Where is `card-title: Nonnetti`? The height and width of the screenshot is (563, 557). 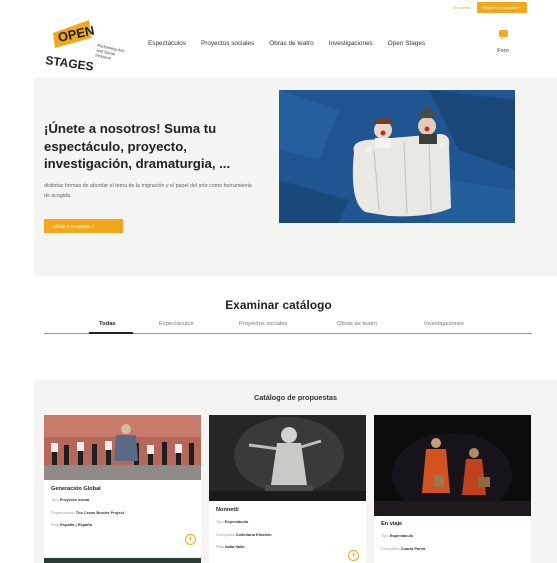
card-title: Nonnetti is located at coordinates (227, 510).